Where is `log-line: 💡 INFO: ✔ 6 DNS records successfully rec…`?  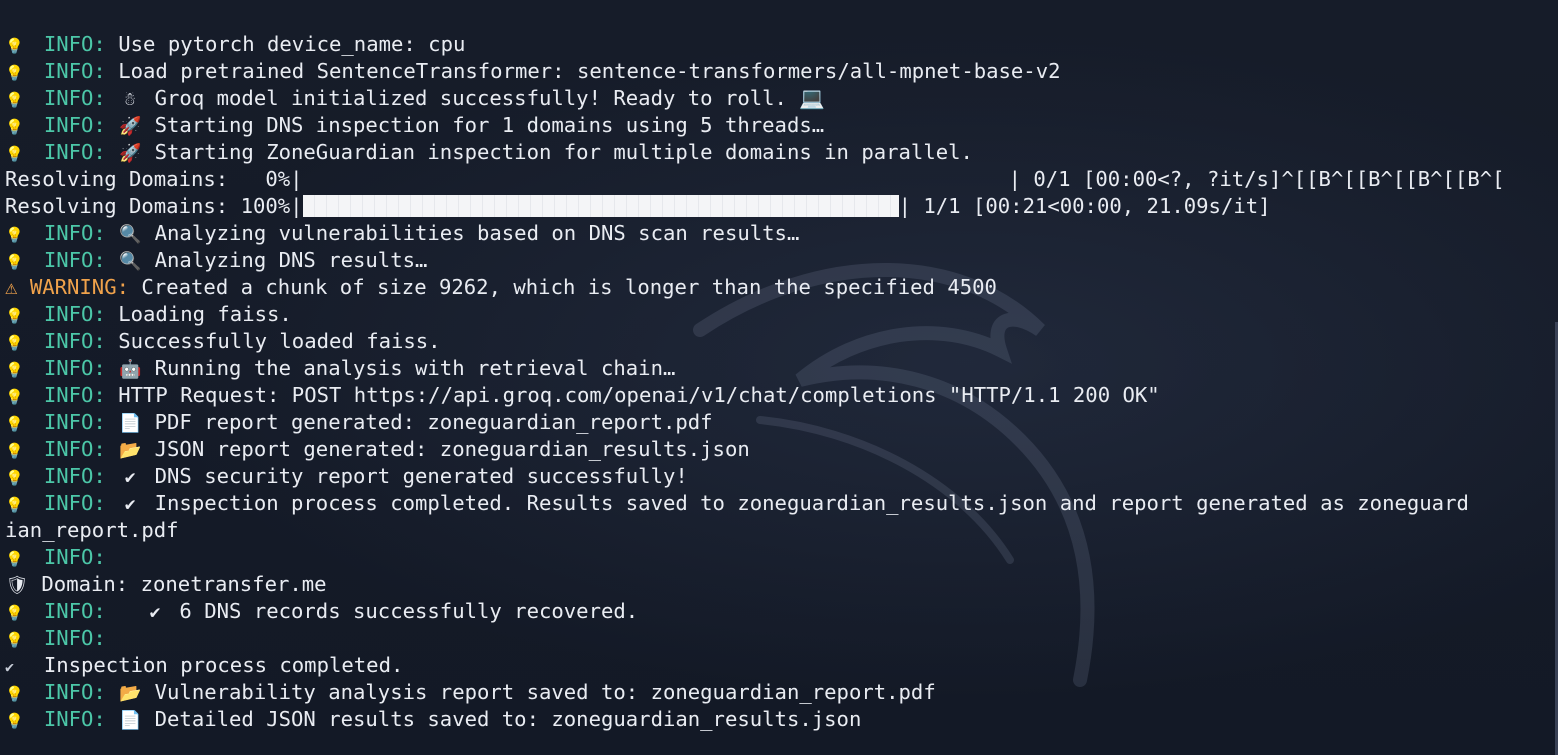 log-line: 💡 INFO: ✔ 6 DNS records successfully rec… is located at coordinates (780, 611).